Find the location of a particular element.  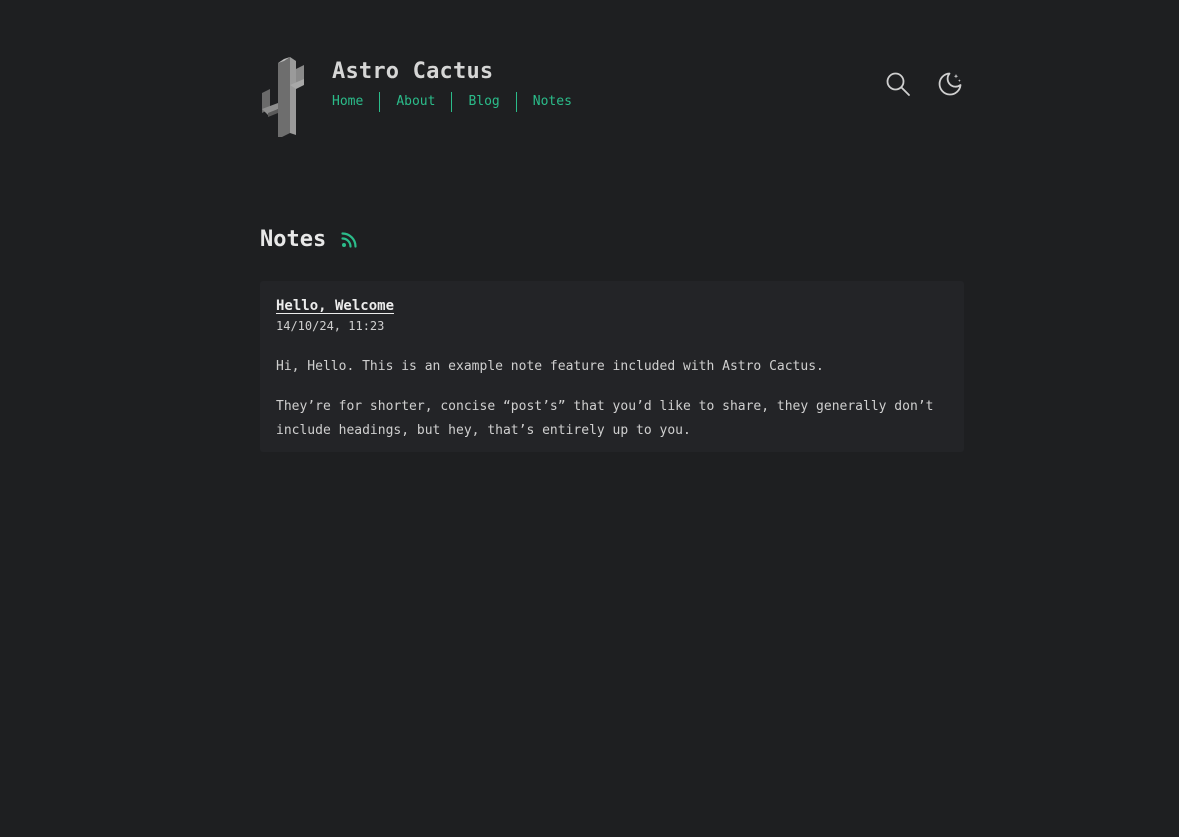

nav-item-about: About is located at coordinates (415, 102).